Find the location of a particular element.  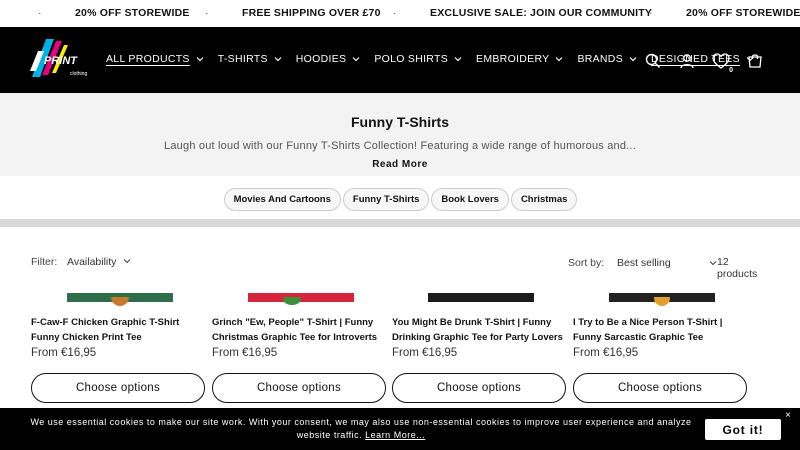

nav-label: BRANDS is located at coordinates (600, 59).